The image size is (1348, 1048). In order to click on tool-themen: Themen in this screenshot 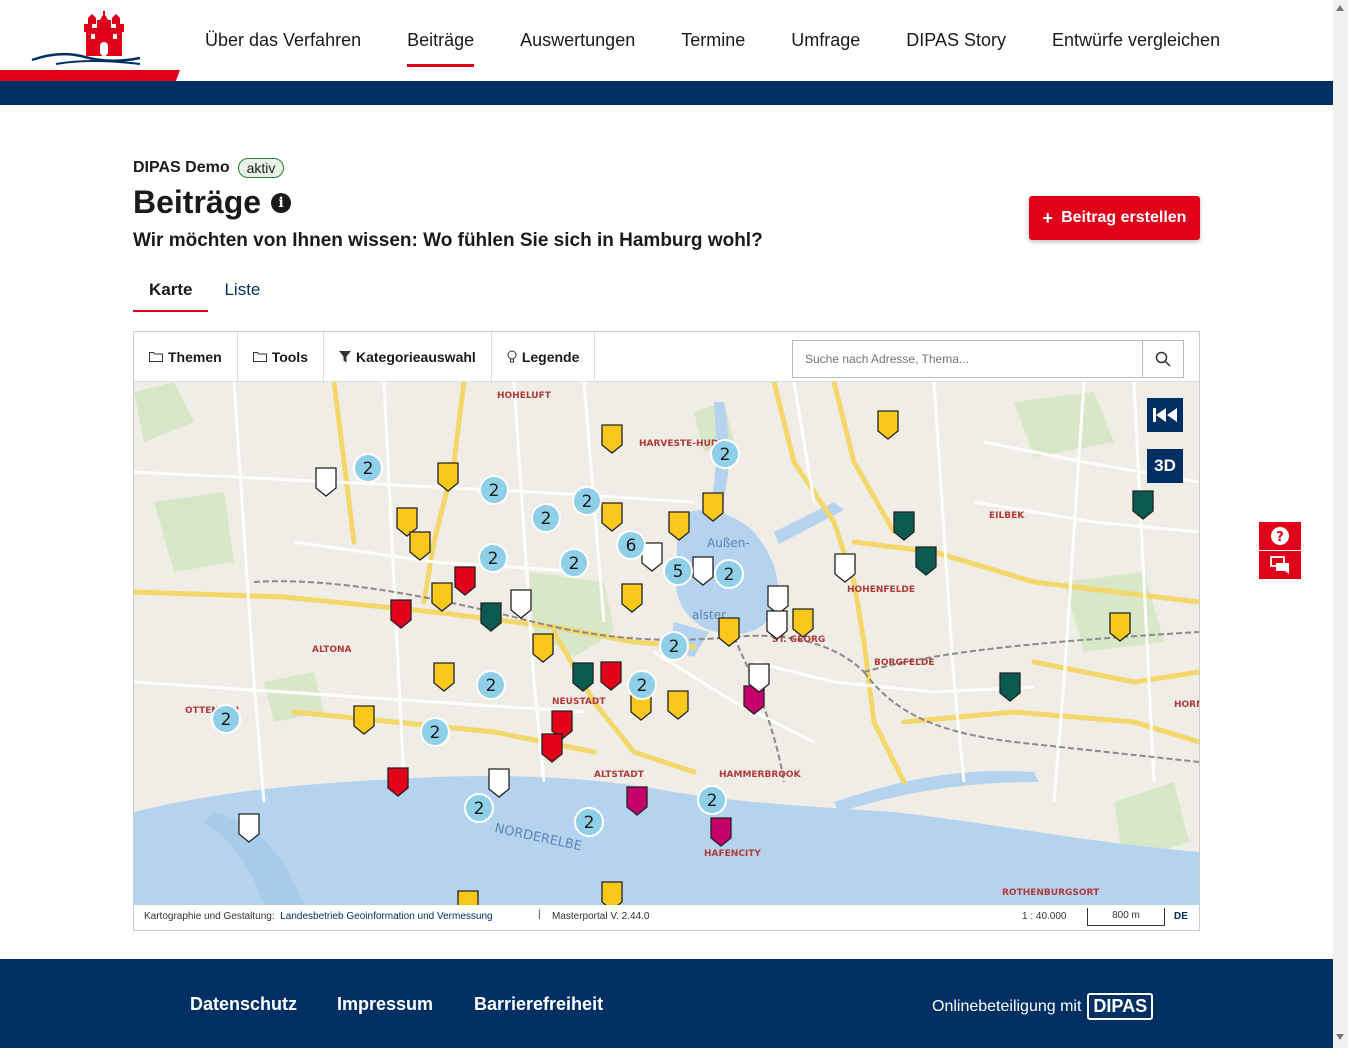, I will do `click(186, 356)`.